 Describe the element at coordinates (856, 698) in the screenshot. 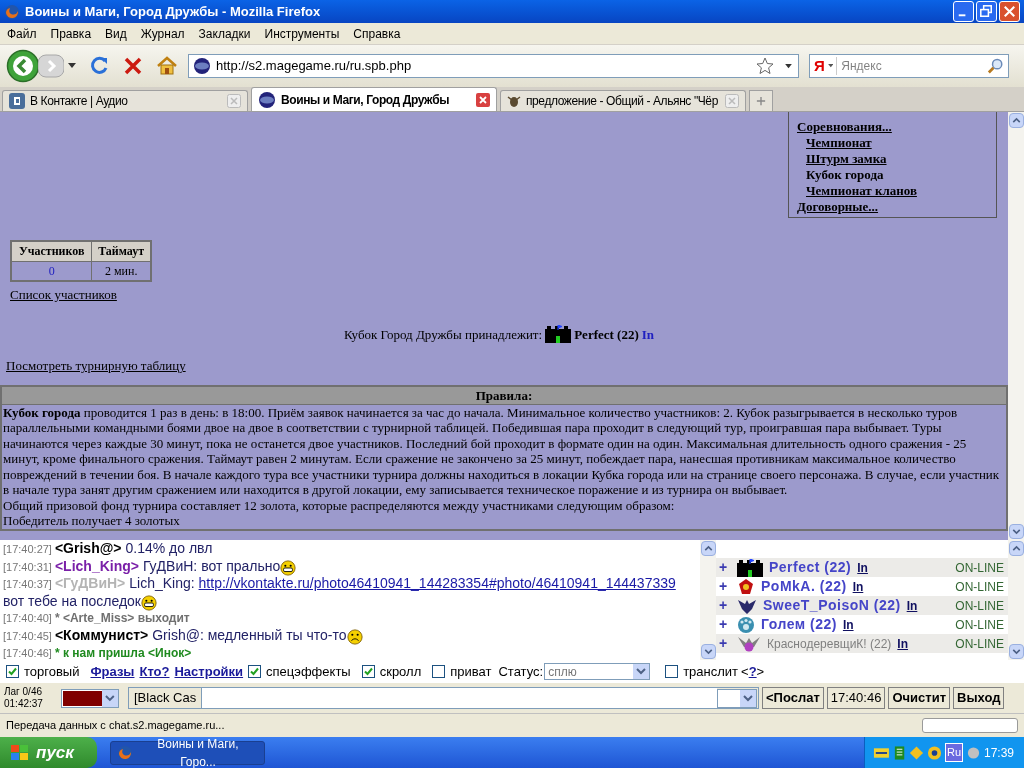

I see `time-button: 17:40:46` at that location.